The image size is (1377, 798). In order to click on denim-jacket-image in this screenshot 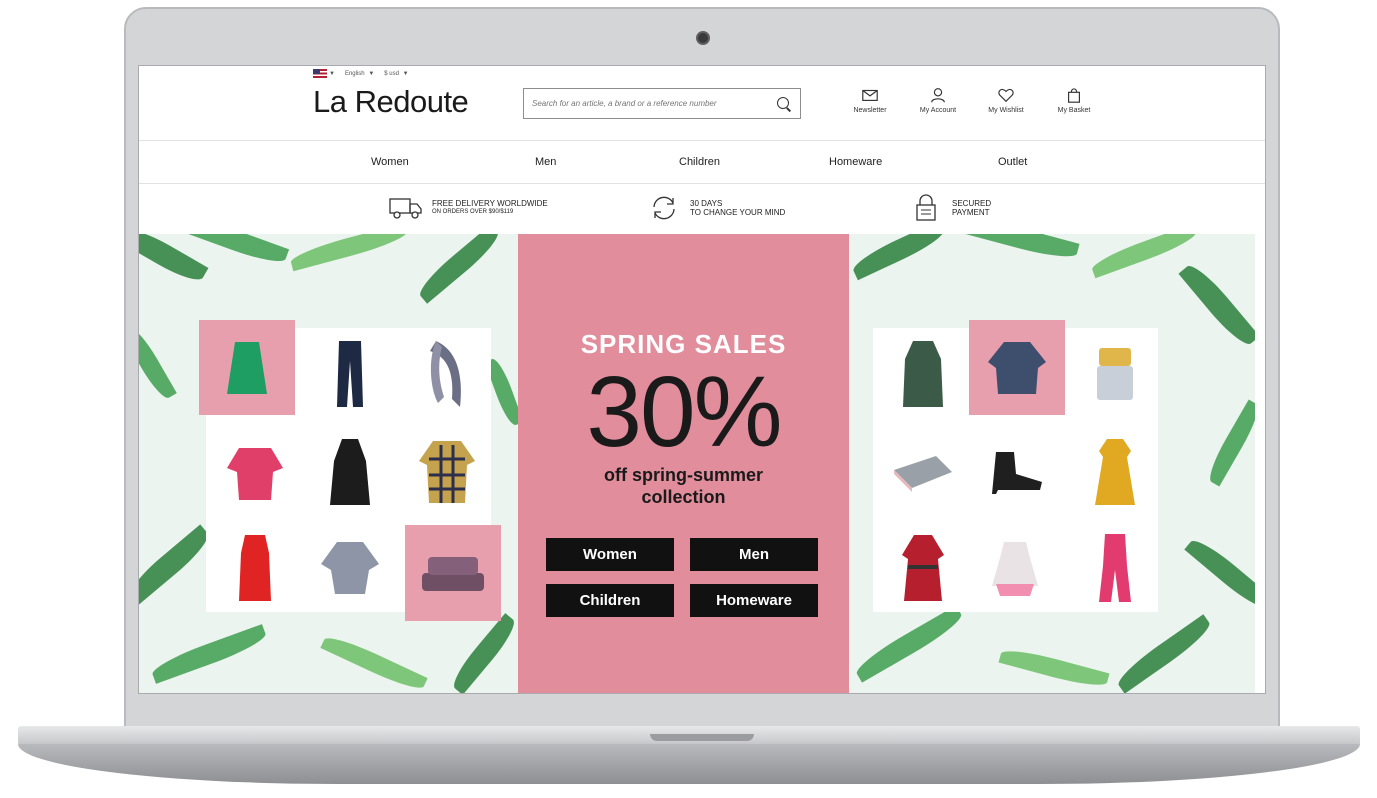, I will do `click(1017, 367)`.